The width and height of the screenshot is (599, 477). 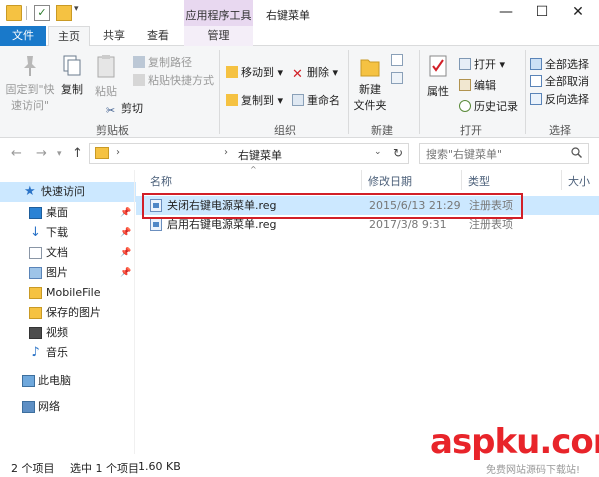 I want to click on sort-ascending-icon: ^, so click(x=253, y=169).